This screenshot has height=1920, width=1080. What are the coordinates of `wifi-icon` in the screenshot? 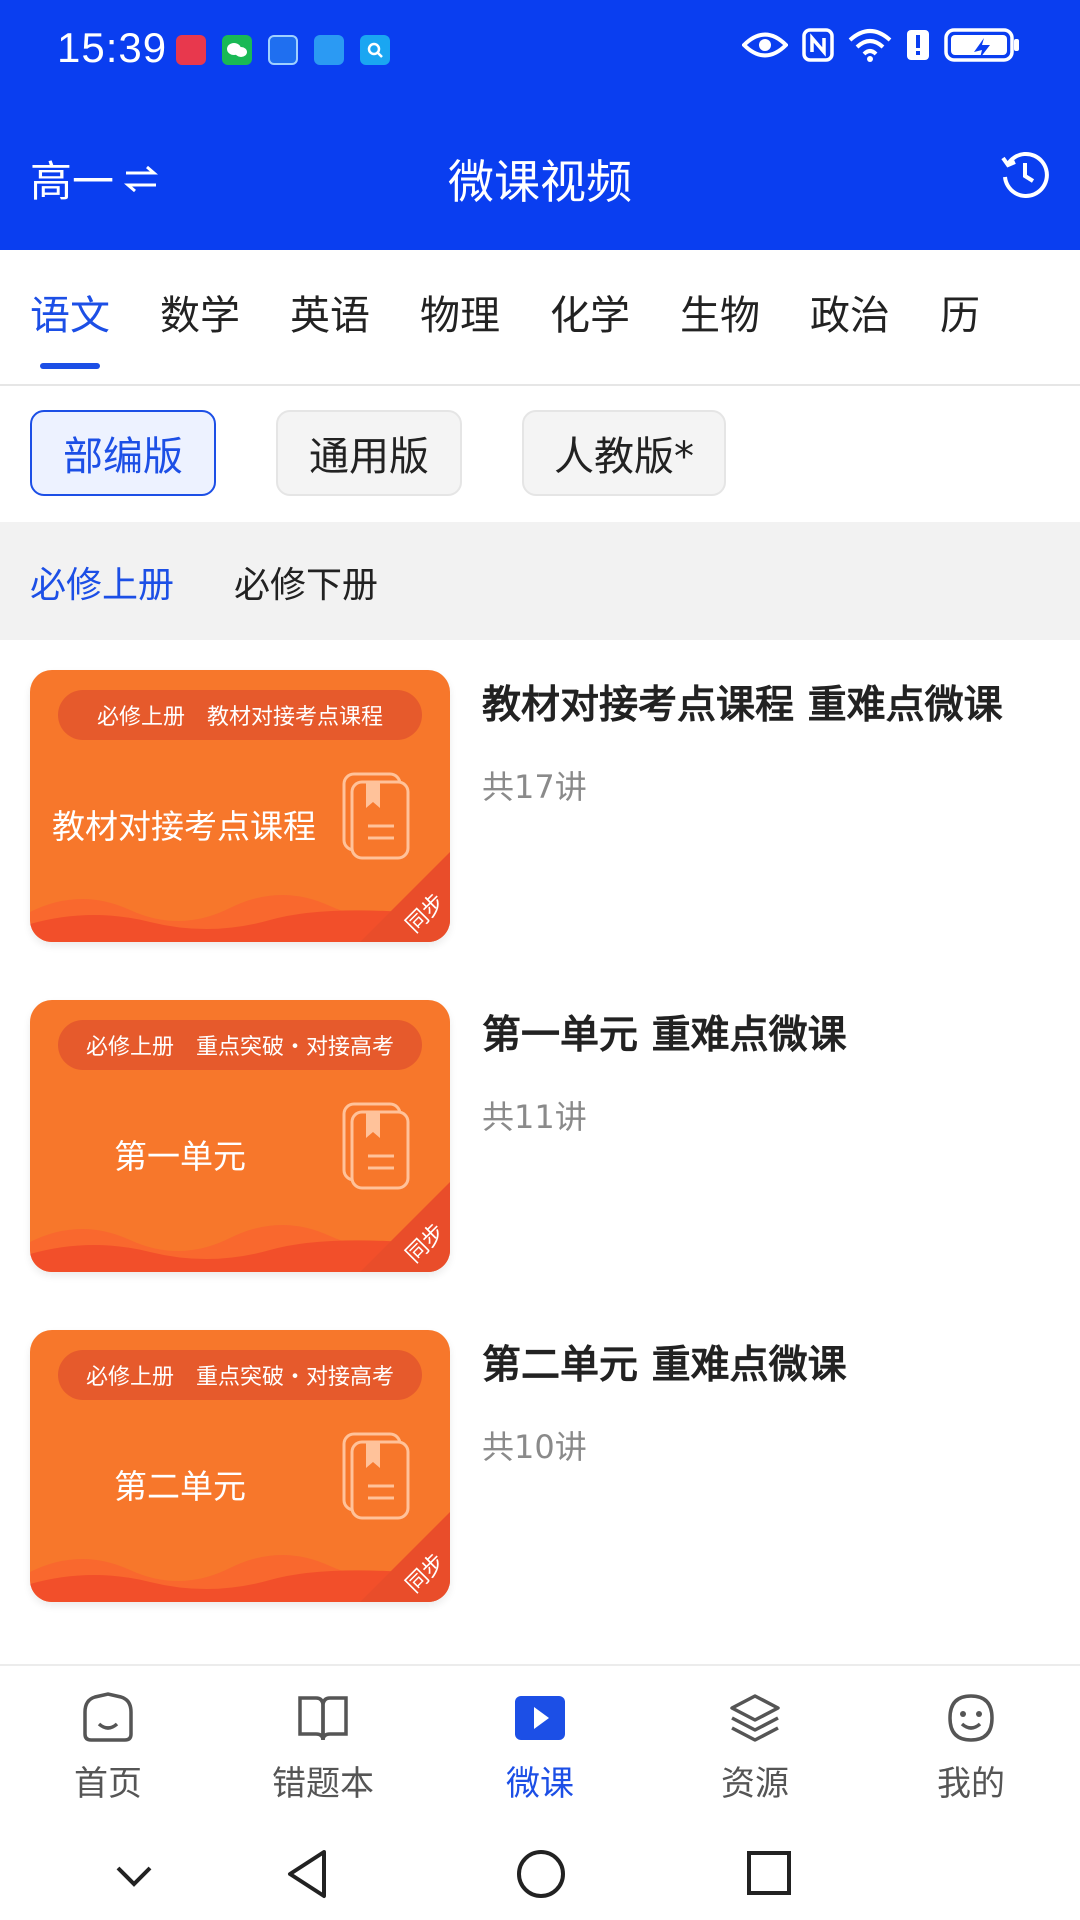 It's located at (870, 45).